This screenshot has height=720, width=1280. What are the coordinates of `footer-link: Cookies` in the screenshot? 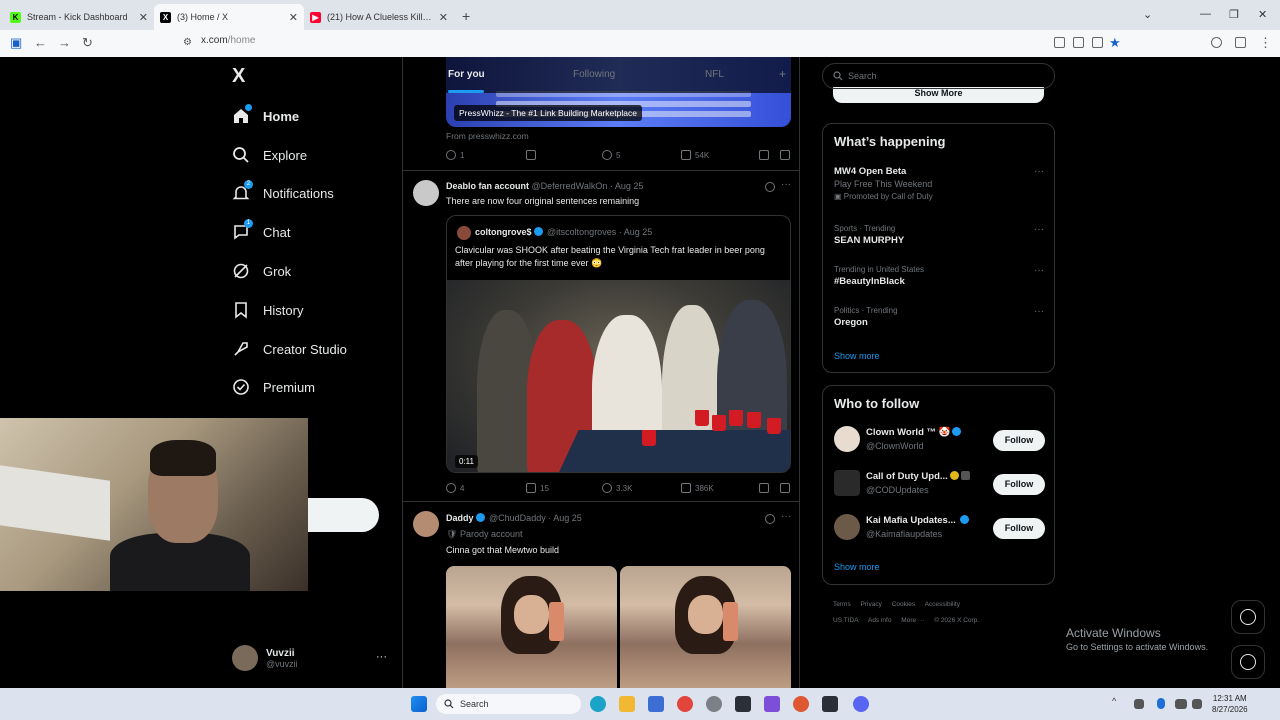 It's located at (903, 604).